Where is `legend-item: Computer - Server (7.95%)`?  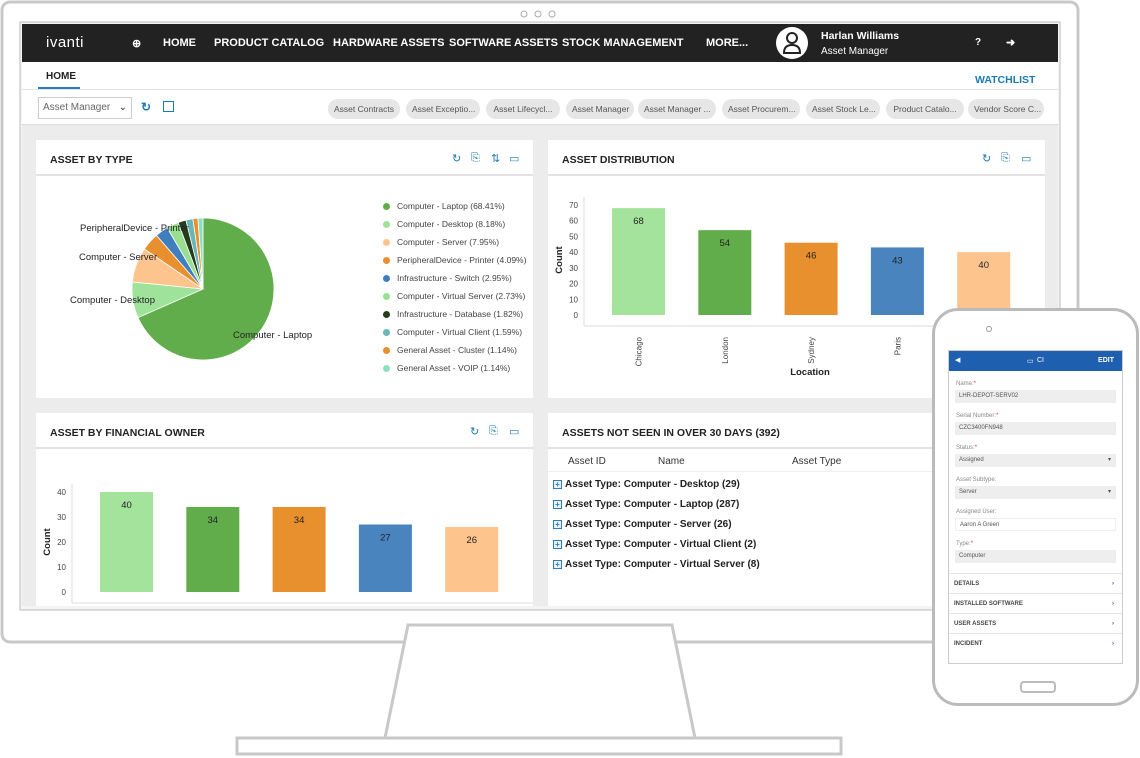 legend-item: Computer - Server (7.95%) is located at coordinates (454, 242).